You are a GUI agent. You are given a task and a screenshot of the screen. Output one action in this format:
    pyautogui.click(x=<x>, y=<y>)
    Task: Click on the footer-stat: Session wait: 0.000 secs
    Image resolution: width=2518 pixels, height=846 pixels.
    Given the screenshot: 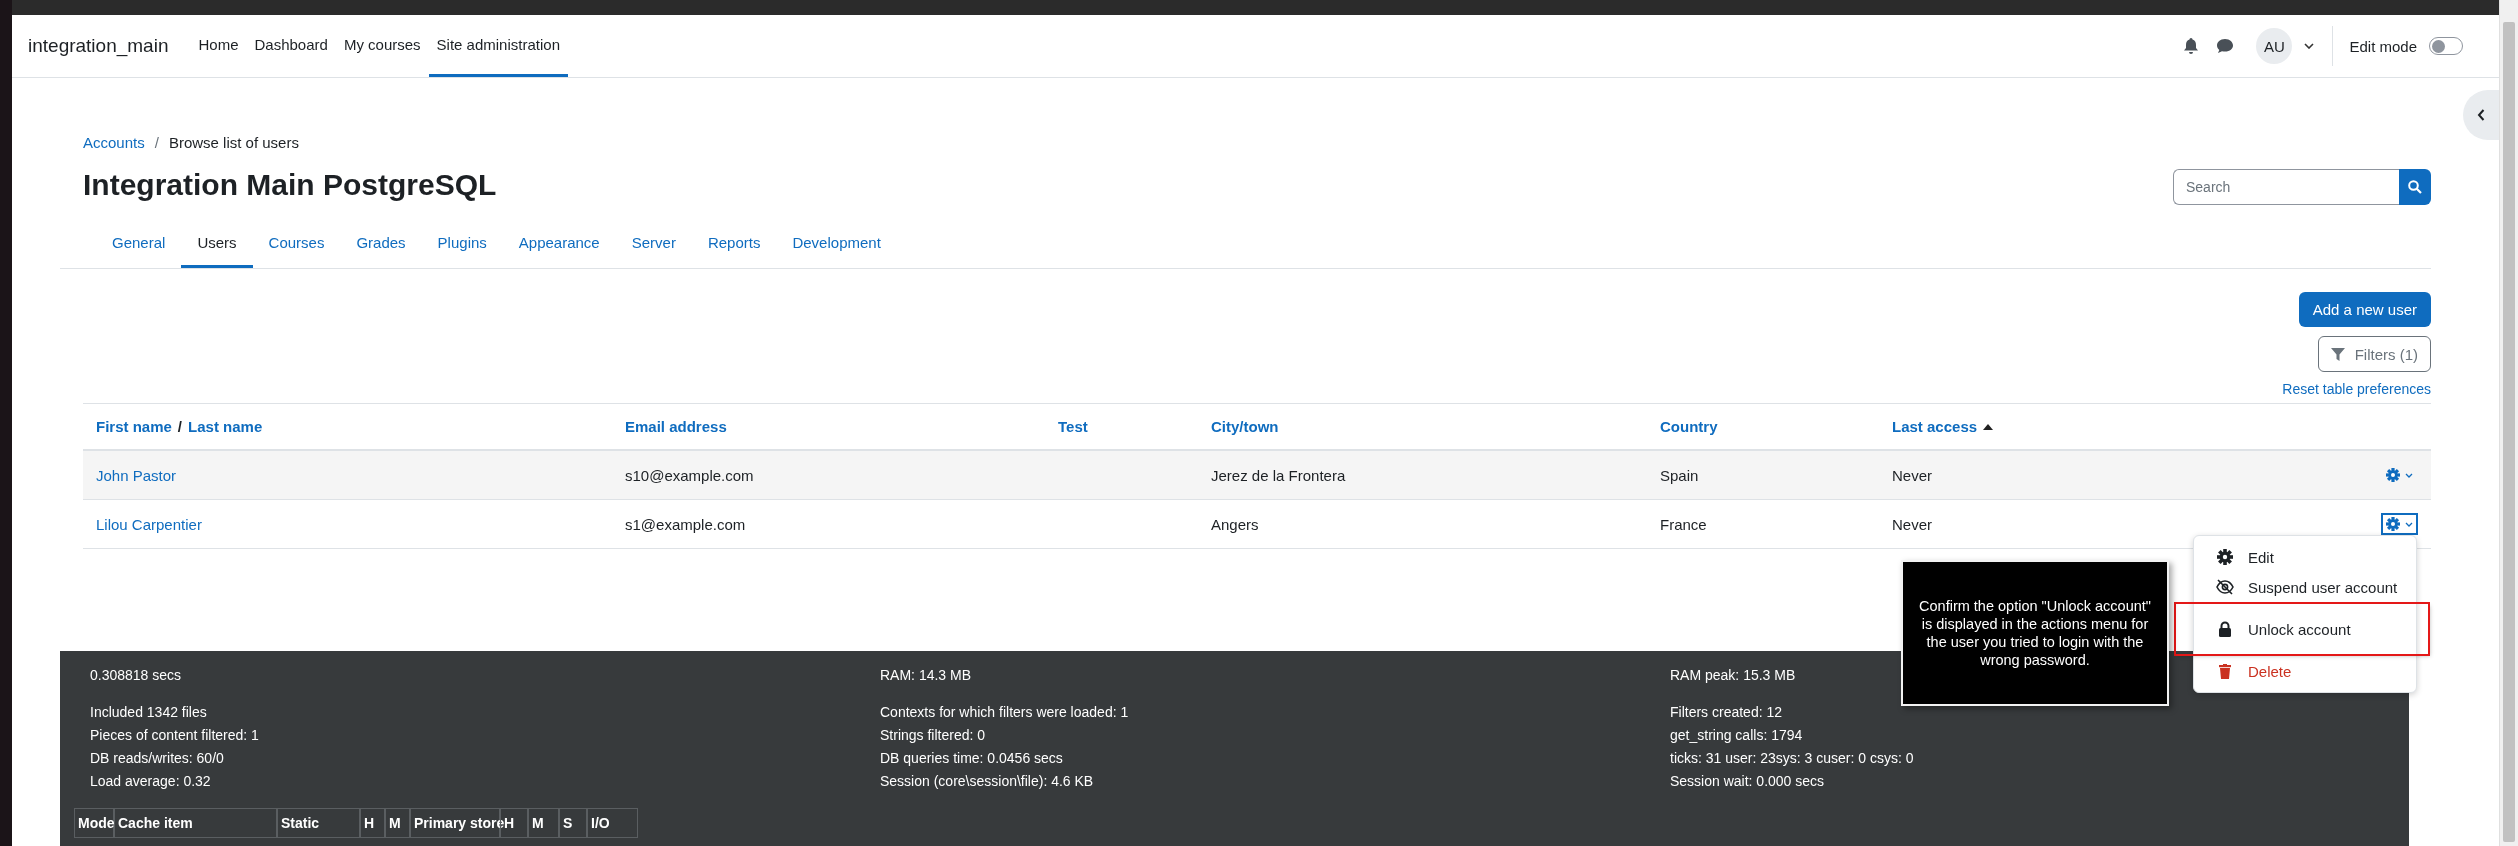 What is the action you would take?
    pyautogui.click(x=1747, y=781)
    